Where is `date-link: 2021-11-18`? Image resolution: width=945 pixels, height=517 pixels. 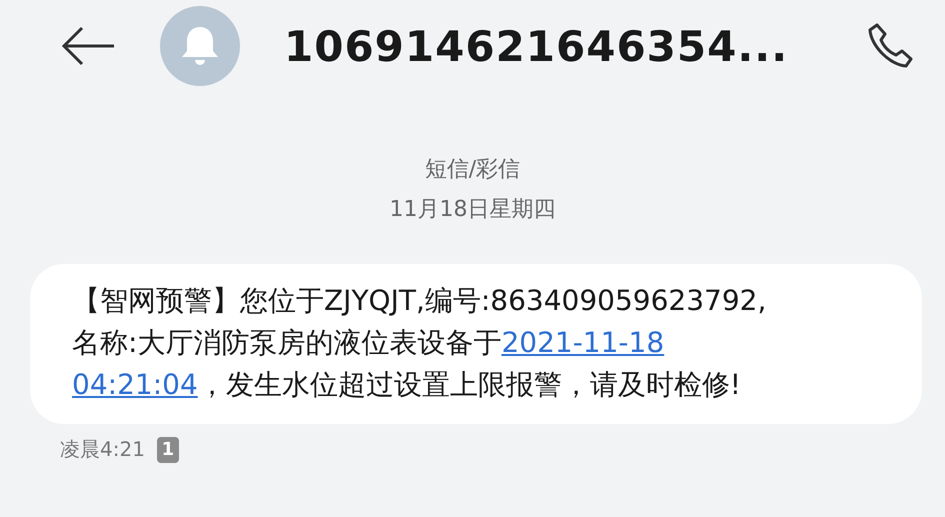 date-link: 2021-11-18 is located at coordinates (582, 342).